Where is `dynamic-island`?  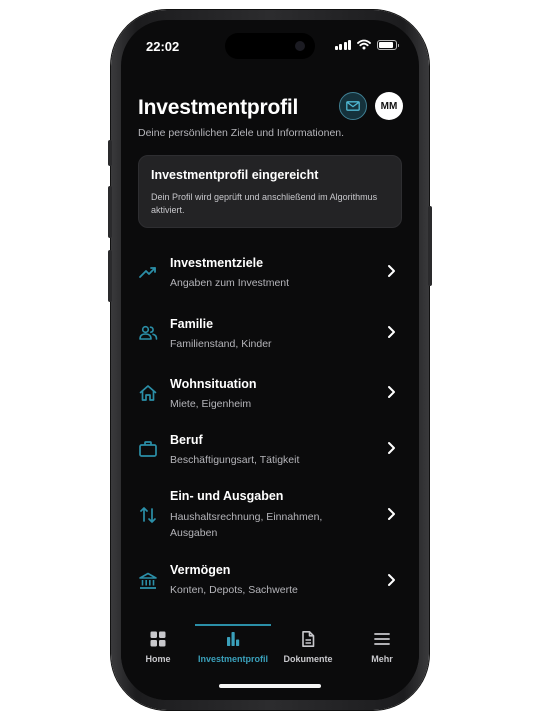
dynamic-island is located at coordinates (270, 46).